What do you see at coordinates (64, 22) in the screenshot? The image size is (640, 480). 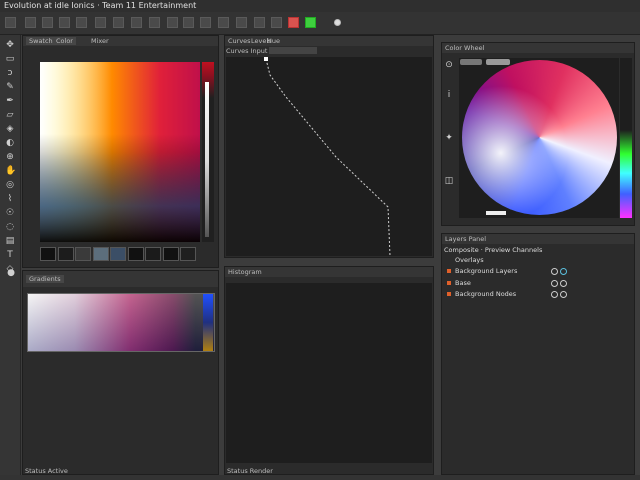 I see `fill-icon` at bounding box center [64, 22].